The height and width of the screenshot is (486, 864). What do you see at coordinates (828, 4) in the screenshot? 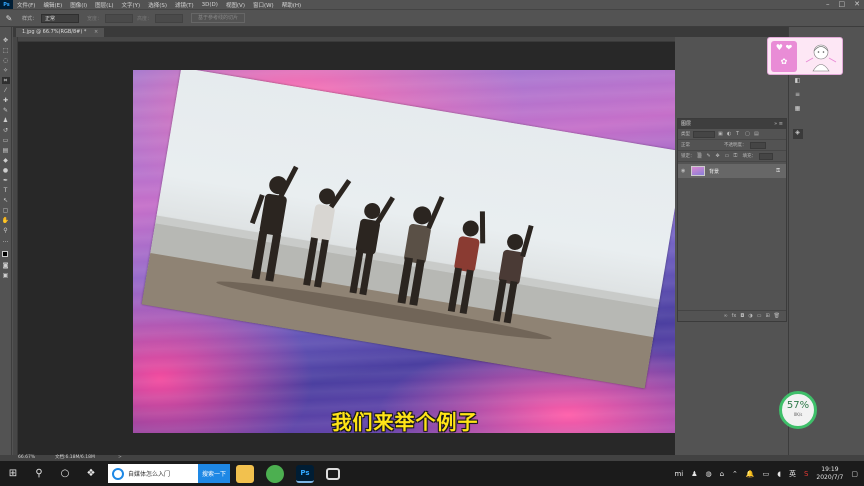
I see `minimize-button: –` at bounding box center [828, 4].